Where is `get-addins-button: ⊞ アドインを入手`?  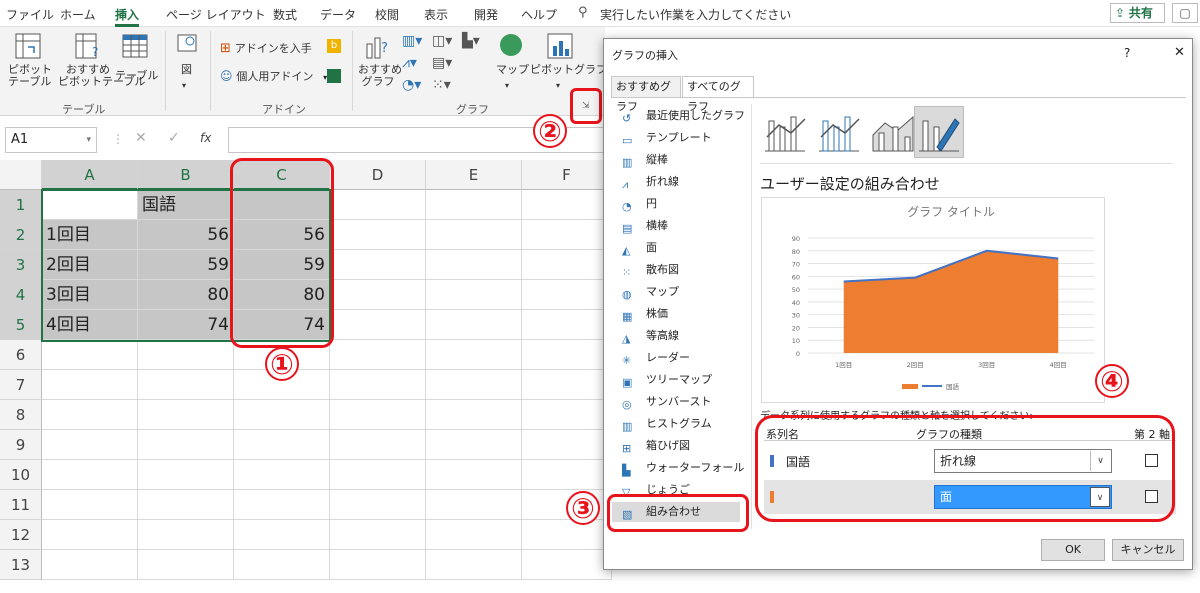 get-addins-button: ⊞ アドインを入手 is located at coordinates (266, 50).